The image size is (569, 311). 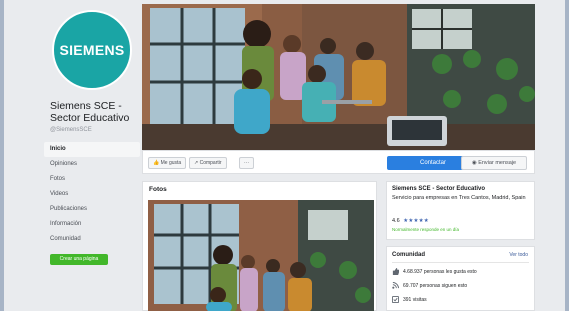 I want to click on nav-item-fotos: Fotos, so click(x=92, y=179).